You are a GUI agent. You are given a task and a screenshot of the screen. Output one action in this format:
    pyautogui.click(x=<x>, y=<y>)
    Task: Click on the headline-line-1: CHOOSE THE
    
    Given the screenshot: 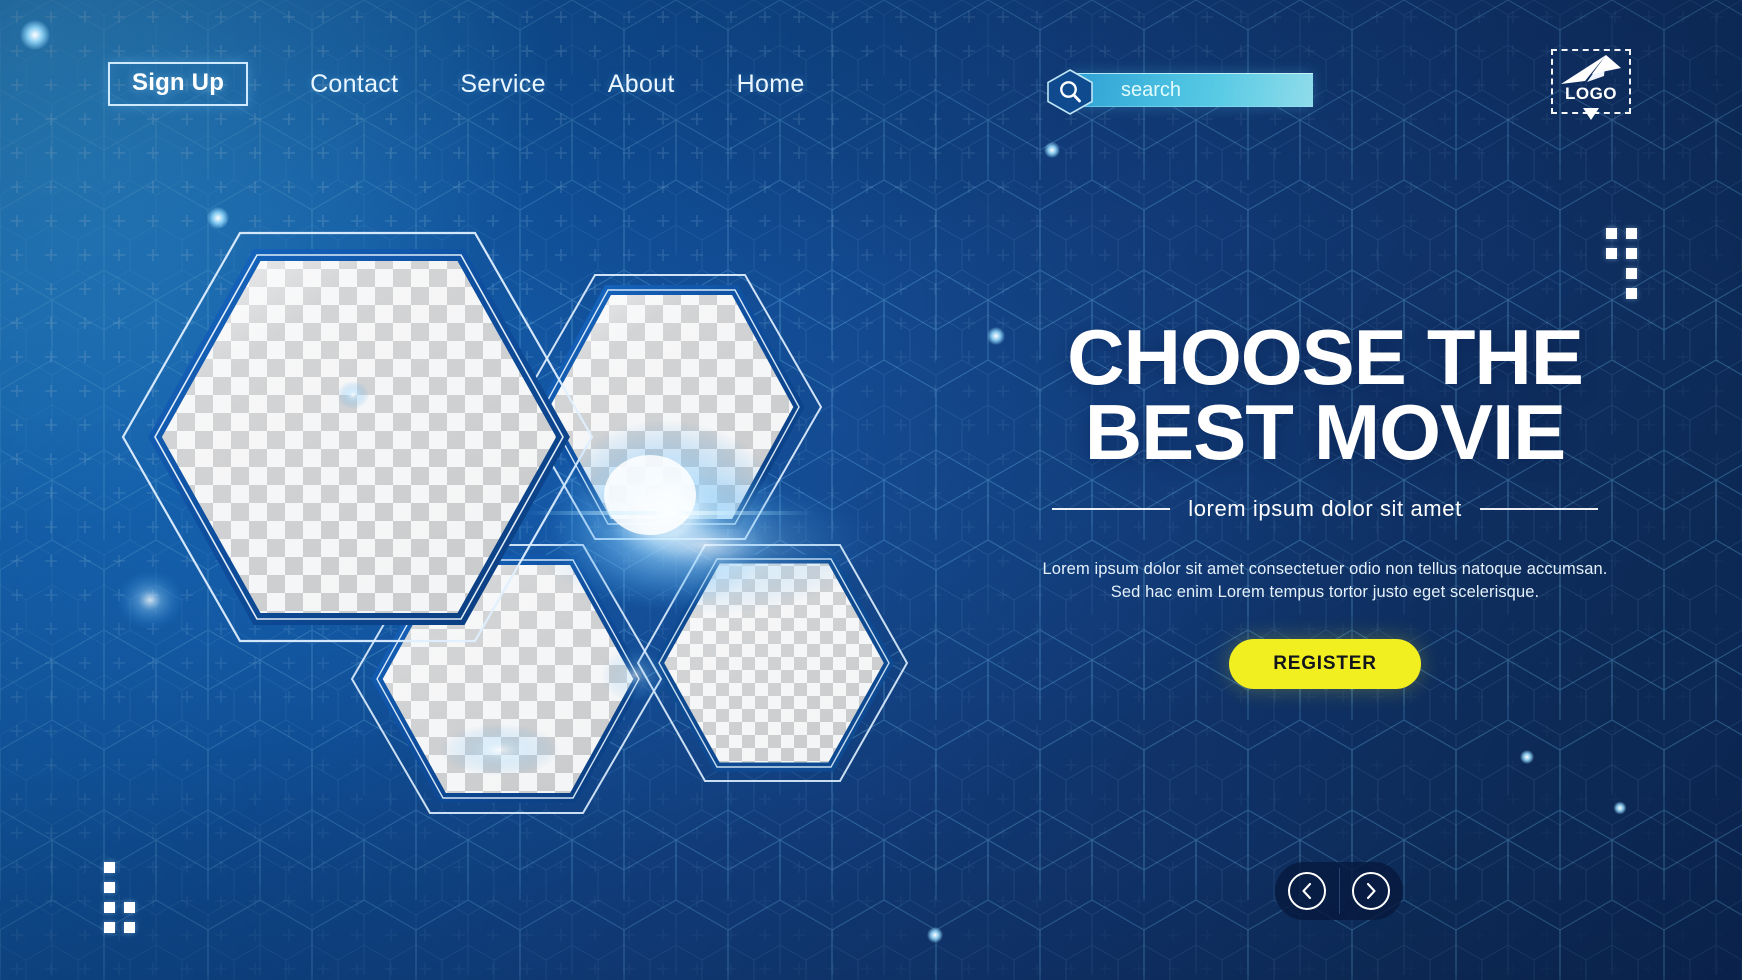 What is the action you would take?
    pyautogui.click(x=1325, y=357)
    